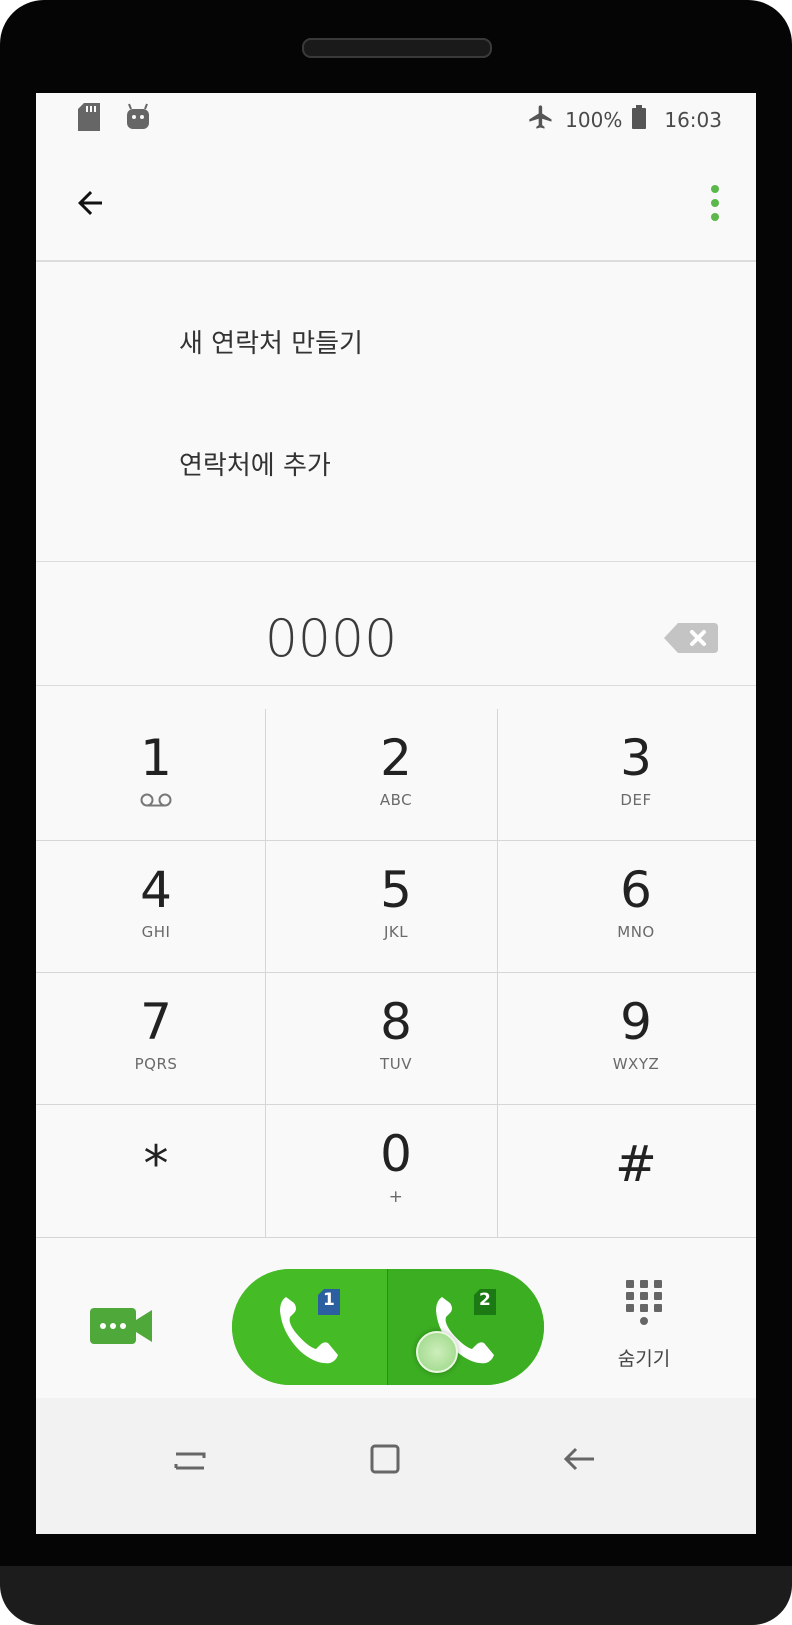 The width and height of the screenshot is (792, 1625). Describe the element at coordinates (126, 1326) in the screenshot. I see `video-call-icon` at that location.